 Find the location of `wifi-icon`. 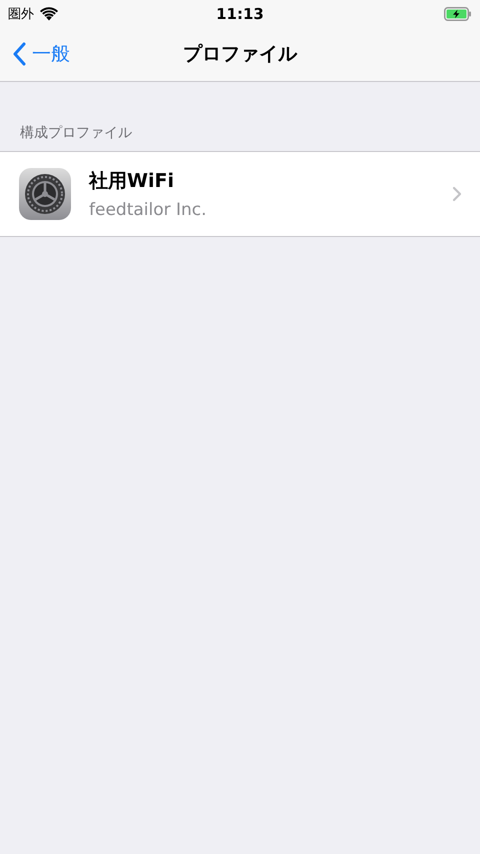

wifi-icon is located at coordinates (49, 13).